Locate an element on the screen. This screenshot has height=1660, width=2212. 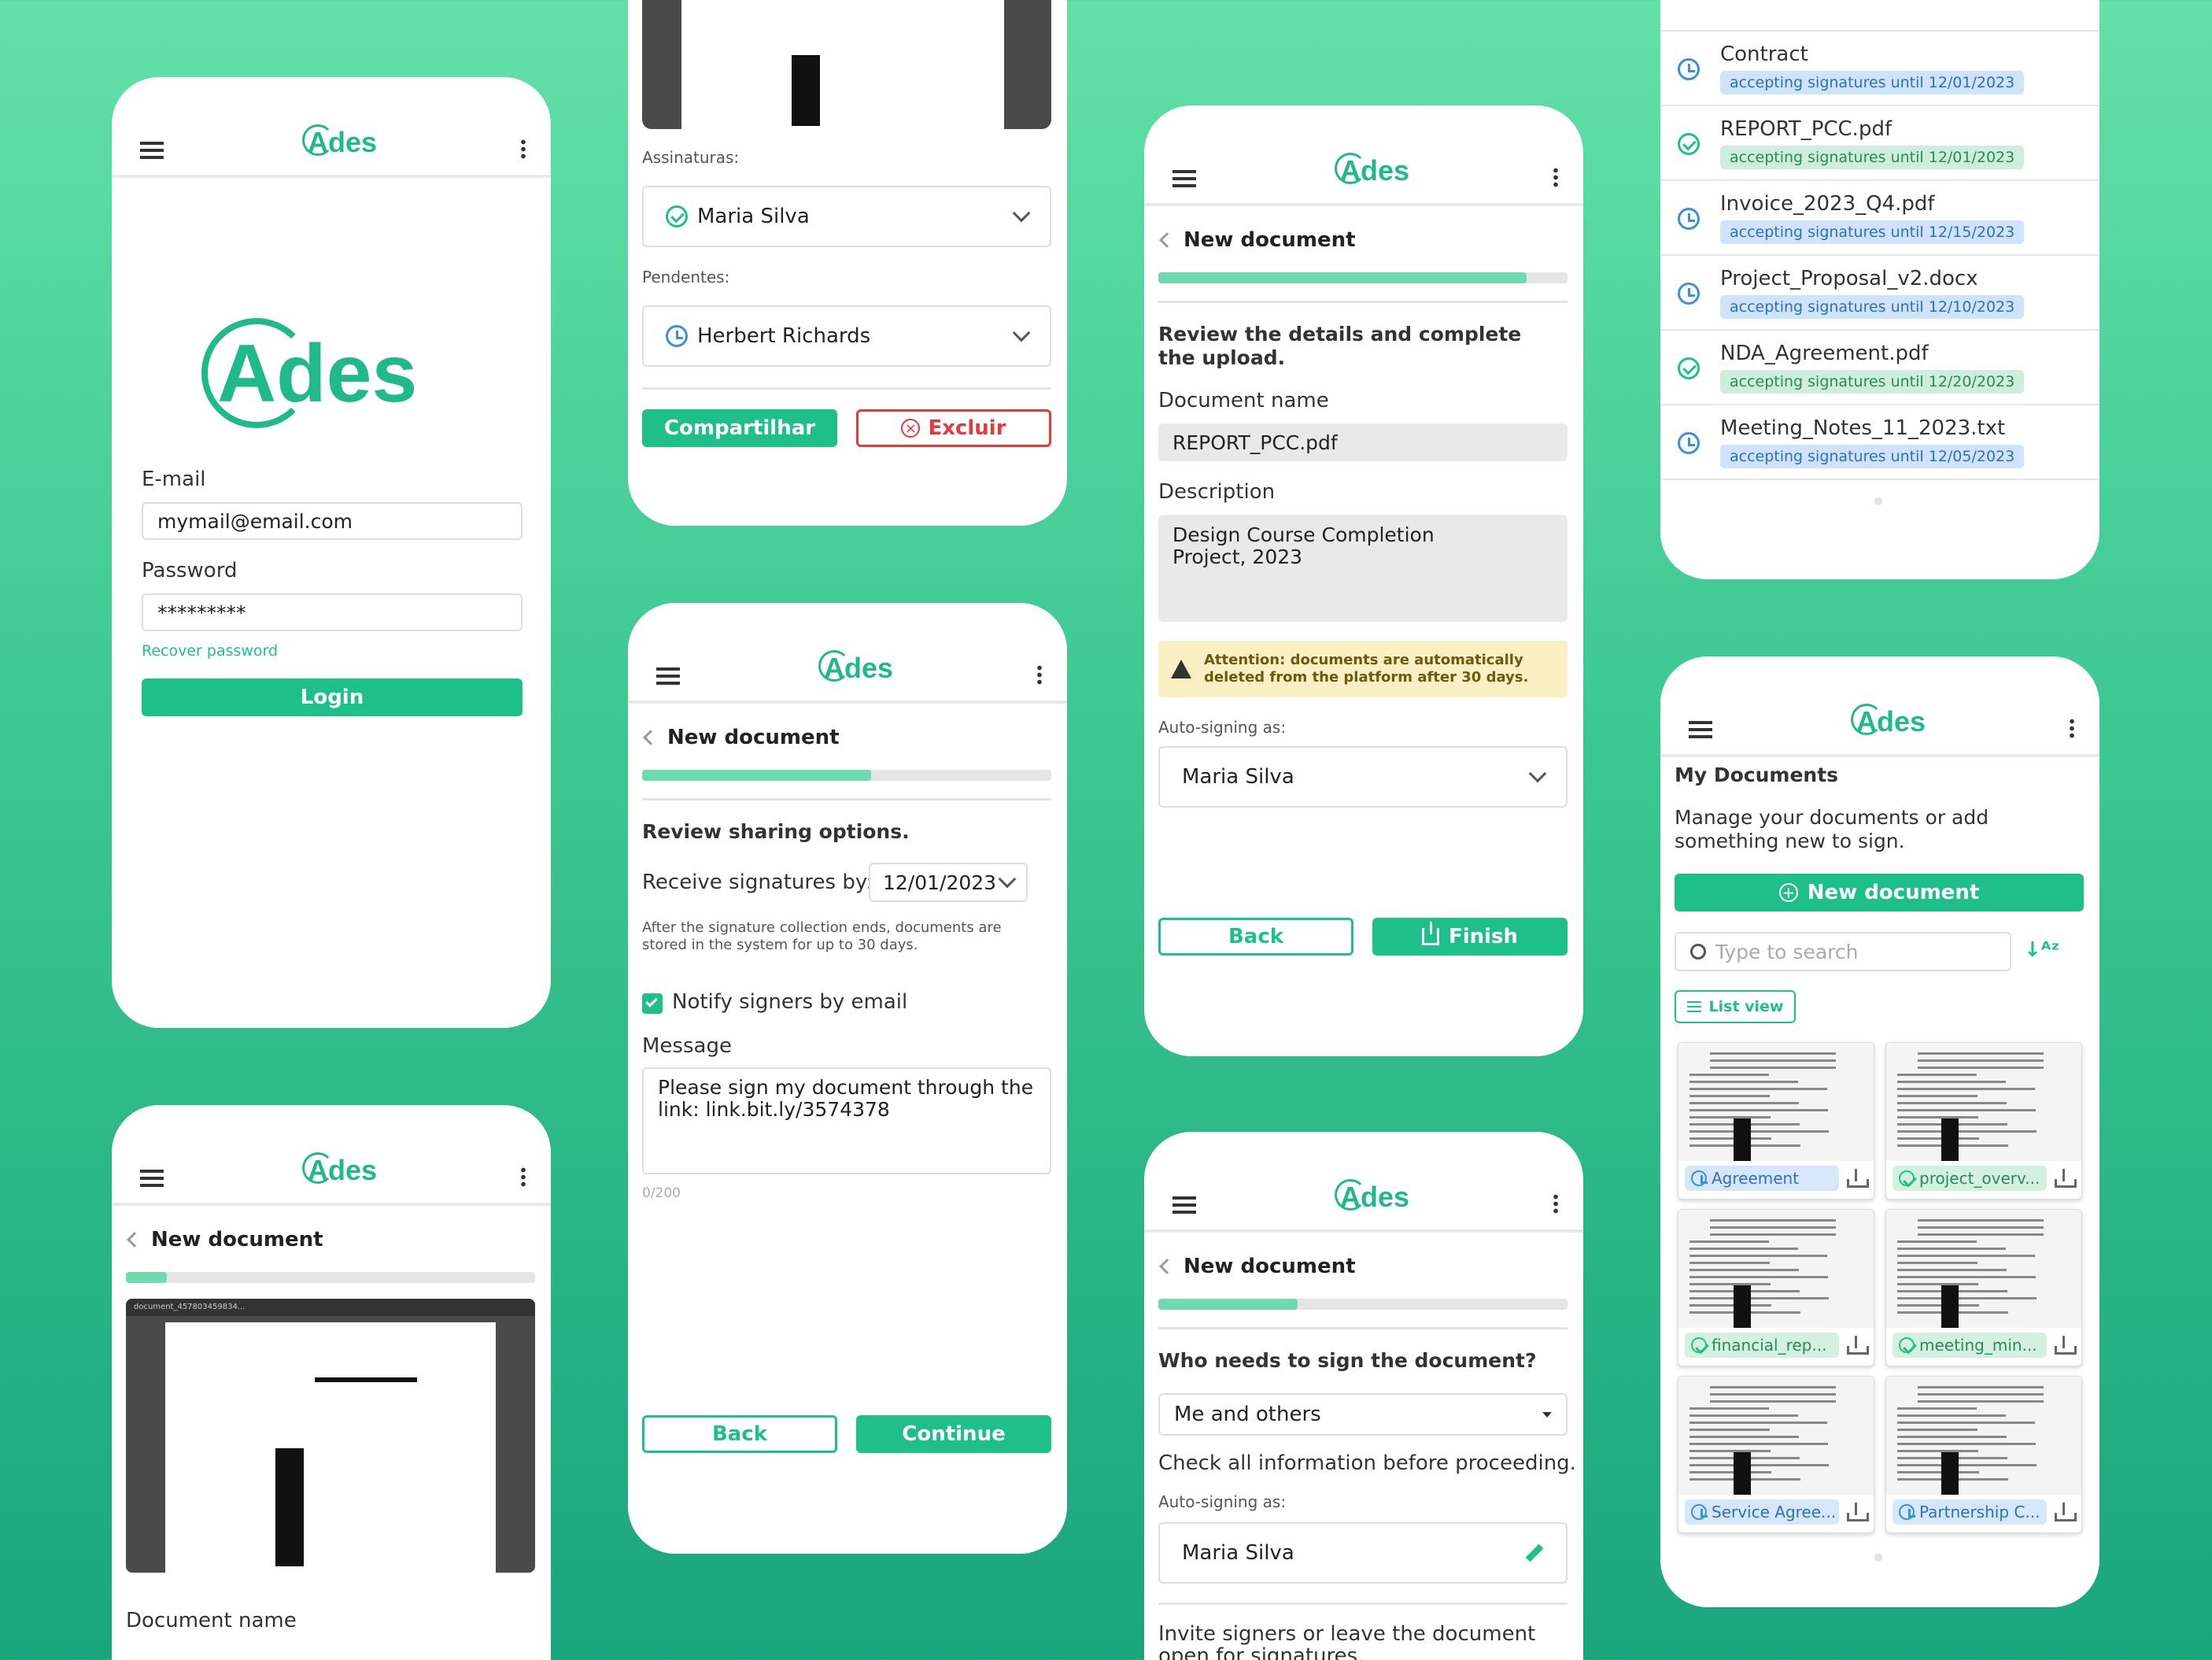
description-label: Description is located at coordinates (1217, 492).